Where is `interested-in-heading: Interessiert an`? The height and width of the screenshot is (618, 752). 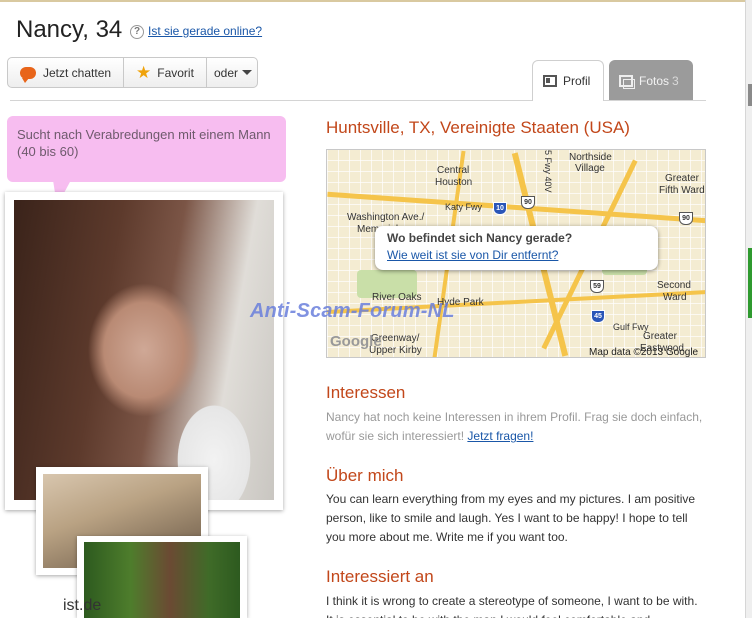 interested-in-heading: Interessiert an is located at coordinates (380, 576).